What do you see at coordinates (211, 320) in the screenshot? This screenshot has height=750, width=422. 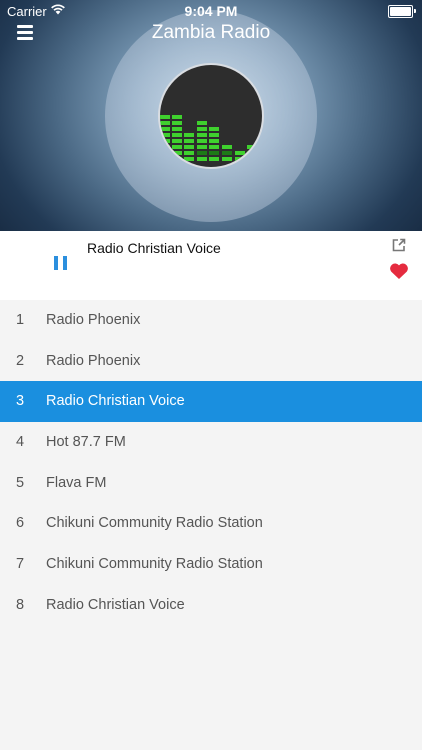 I see `station-row: 1 Radio Phoenix` at bounding box center [211, 320].